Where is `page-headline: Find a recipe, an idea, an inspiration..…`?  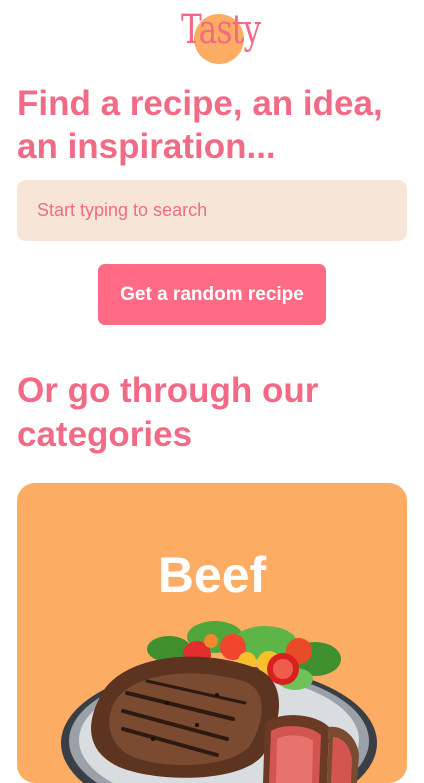 page-headline: Find a recipe, an idea, an inspiration..… is located at coordinates (200, 125).